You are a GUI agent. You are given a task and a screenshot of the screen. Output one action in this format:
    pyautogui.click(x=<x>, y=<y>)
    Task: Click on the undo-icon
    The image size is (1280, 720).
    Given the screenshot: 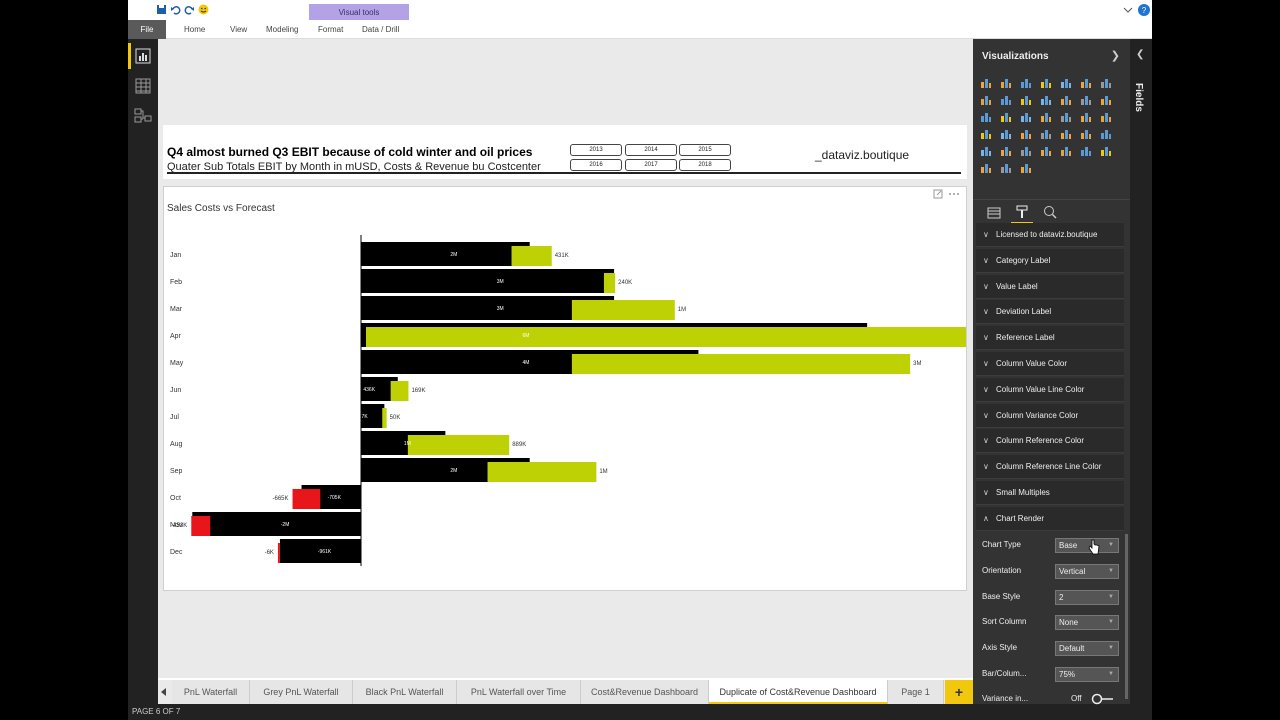 What is the action you would take?
    pyautogui.click(x=175, y=9)
    